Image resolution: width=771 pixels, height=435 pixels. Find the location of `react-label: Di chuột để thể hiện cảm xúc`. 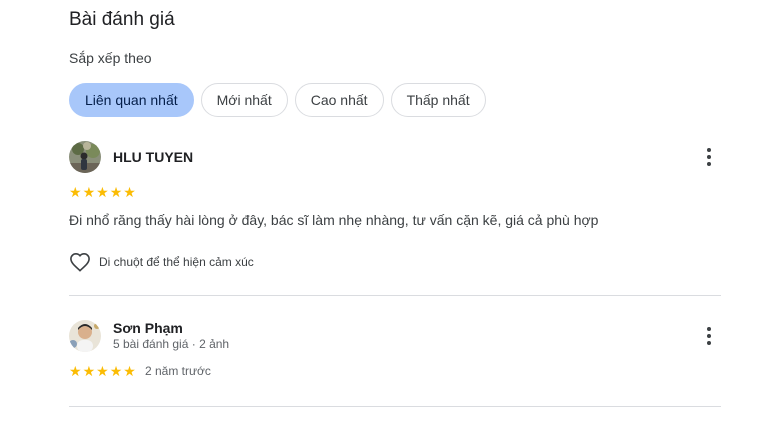

react-label: Di chuột để thể hiện cảm xúc is located at coordinates (176, 262).